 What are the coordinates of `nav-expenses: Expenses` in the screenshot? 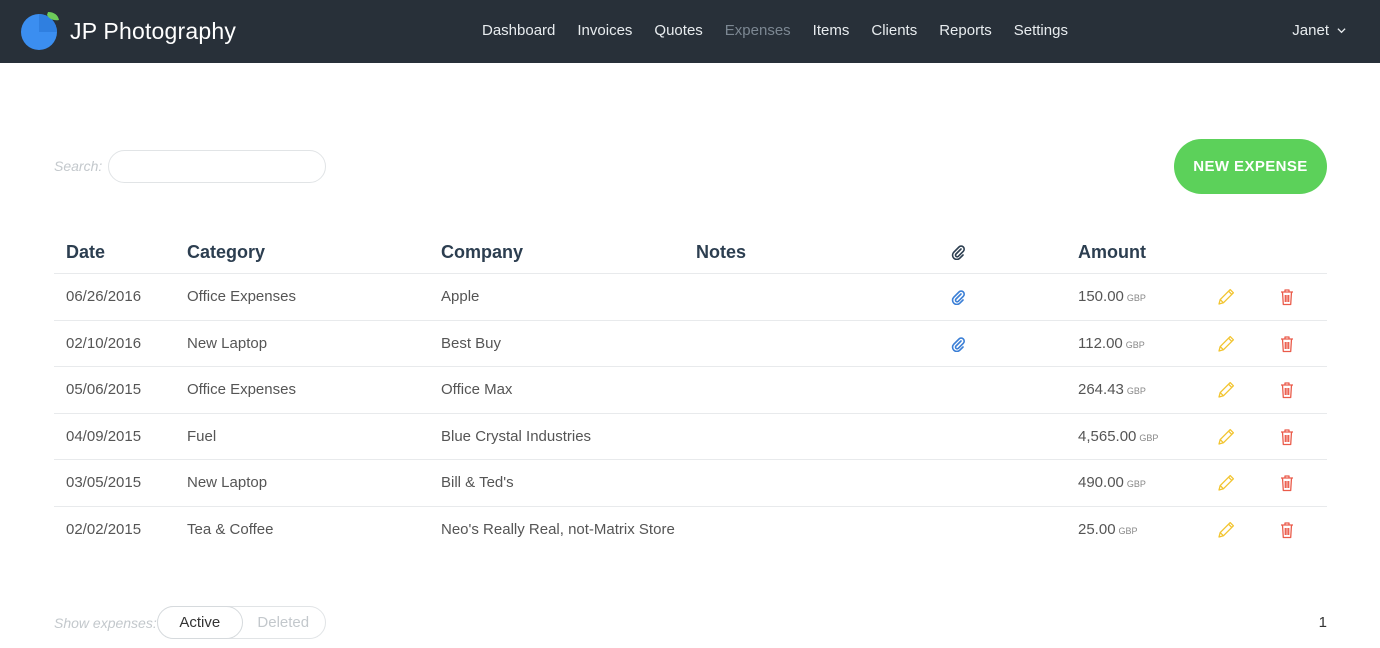 It's located at (758, 30).